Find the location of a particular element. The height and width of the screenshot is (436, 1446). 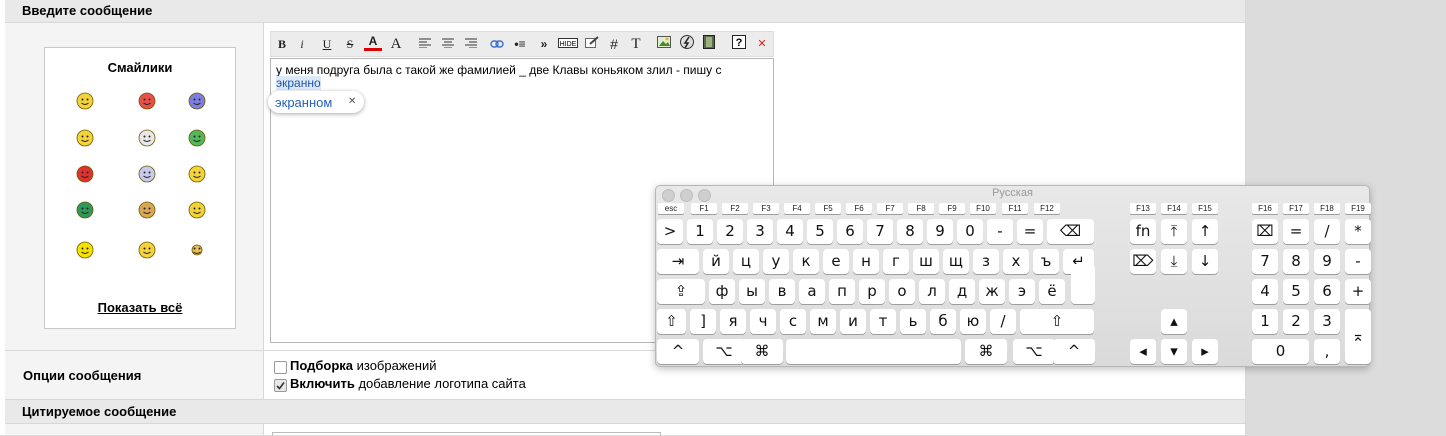

key-r1-1: 1 is located at coordinates (700, 231).